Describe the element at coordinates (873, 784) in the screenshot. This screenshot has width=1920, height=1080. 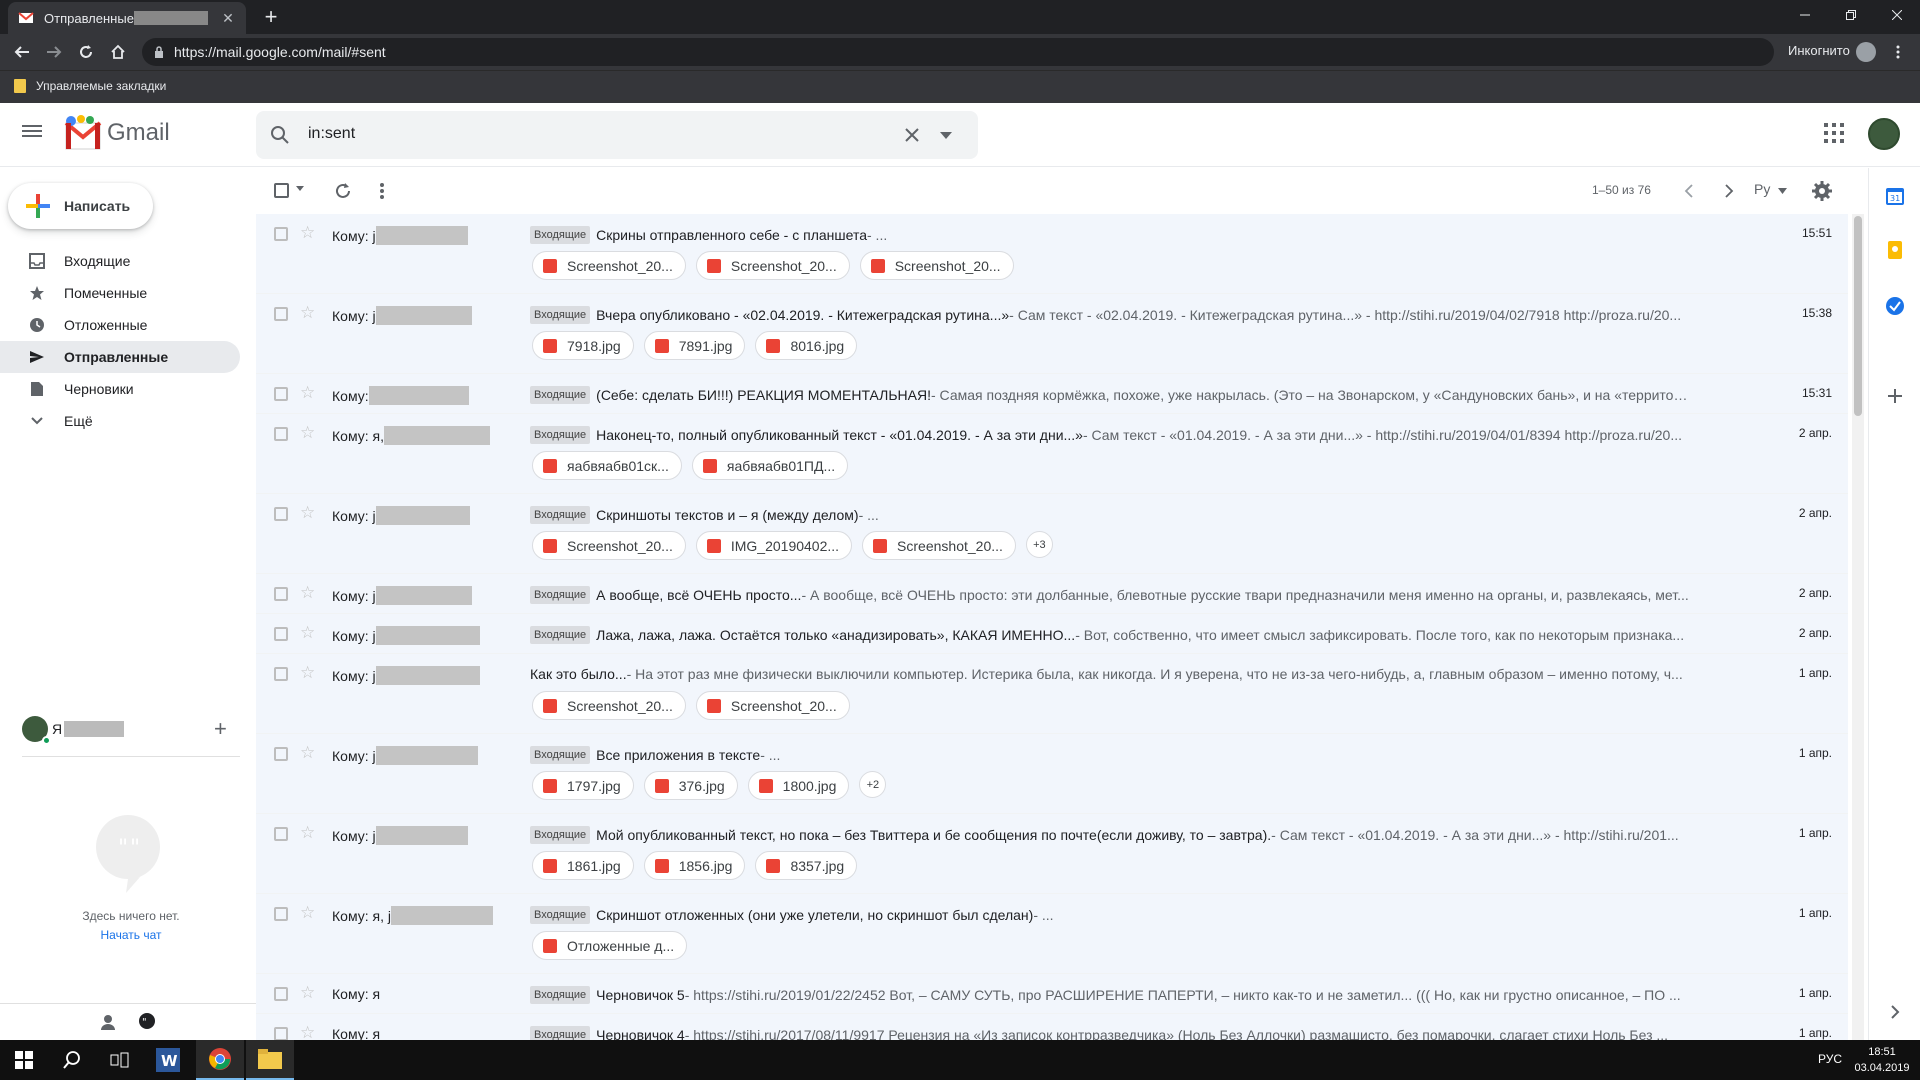
I see `more-attachments-badge: +2` at that location.